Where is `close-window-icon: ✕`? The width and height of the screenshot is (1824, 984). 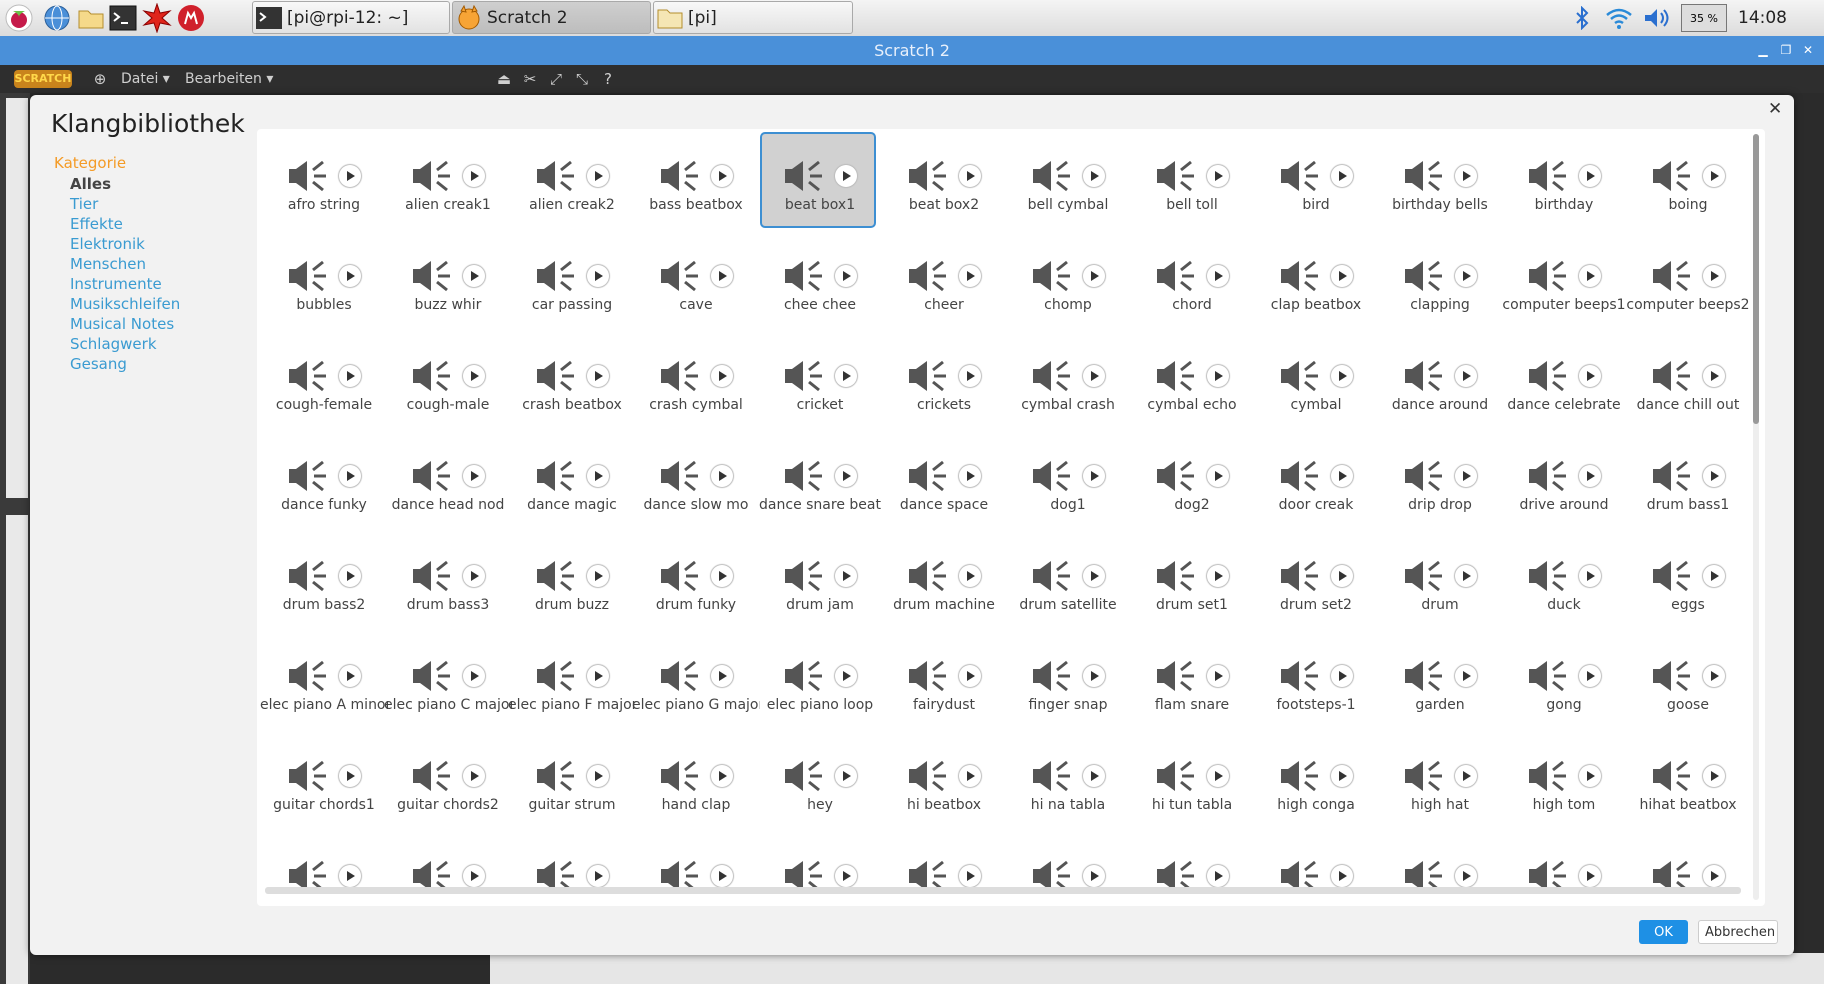
close-window-icon: ✕ is located at coordinates (1808, 50).